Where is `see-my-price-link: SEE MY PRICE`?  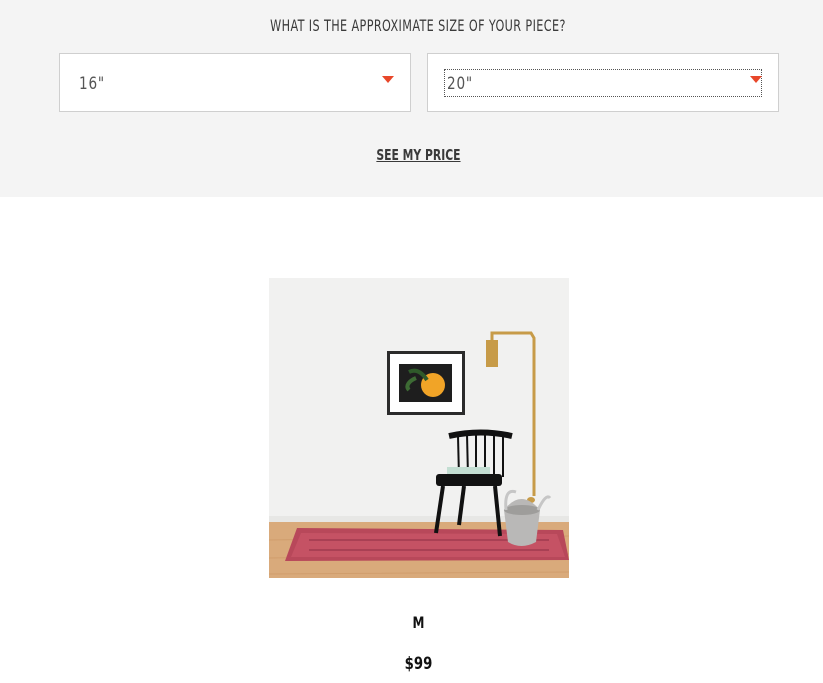 see-my-price-link: SEE MY PRICE is located at coordinates (418, 155).